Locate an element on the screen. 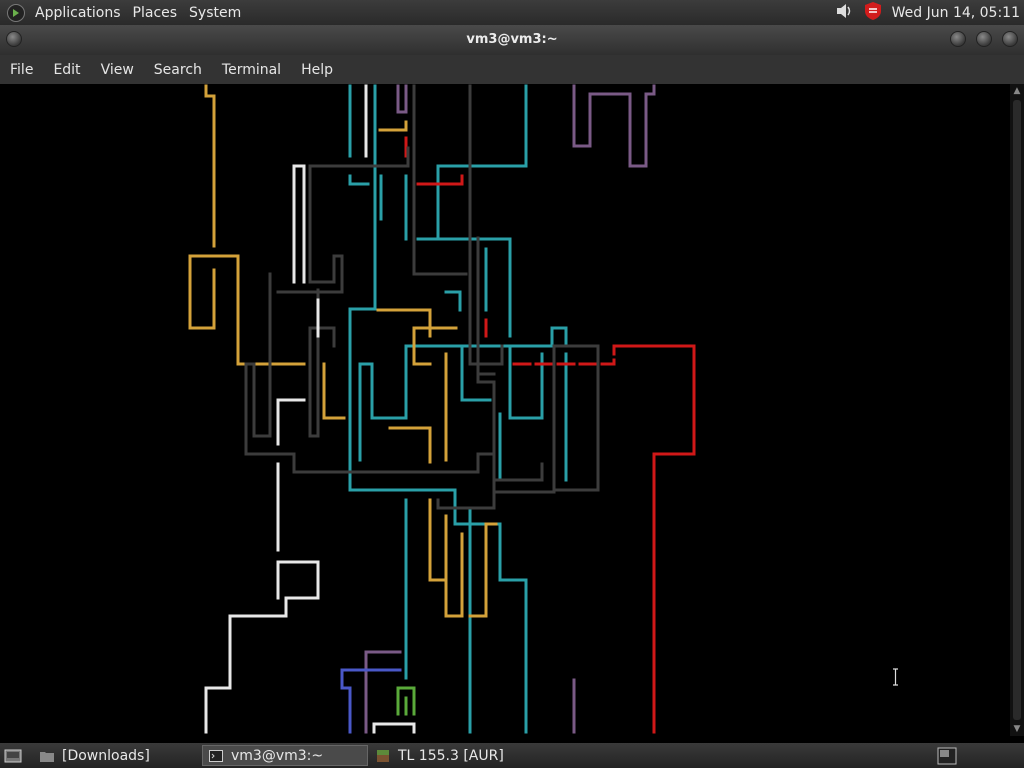  gnome-foot-icon is located at coordinates (16, 12).